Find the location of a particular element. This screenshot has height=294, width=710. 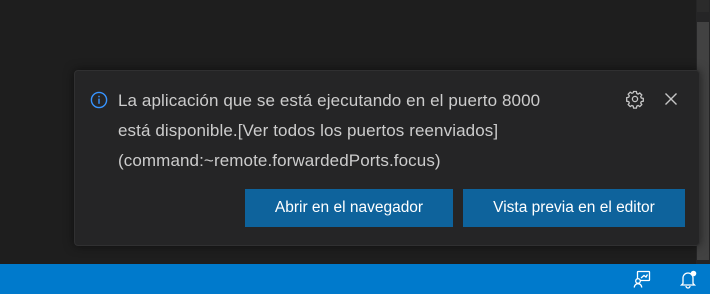

close-icon is located at coordinates (671, 99).